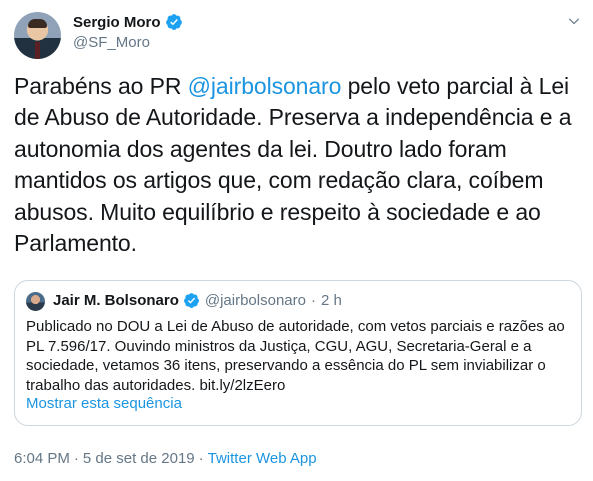  What do you see at coordinates (262, 458) in the screenshot?
I see `source-app-link: Twitter Web App` at bounding box center [262, 458].